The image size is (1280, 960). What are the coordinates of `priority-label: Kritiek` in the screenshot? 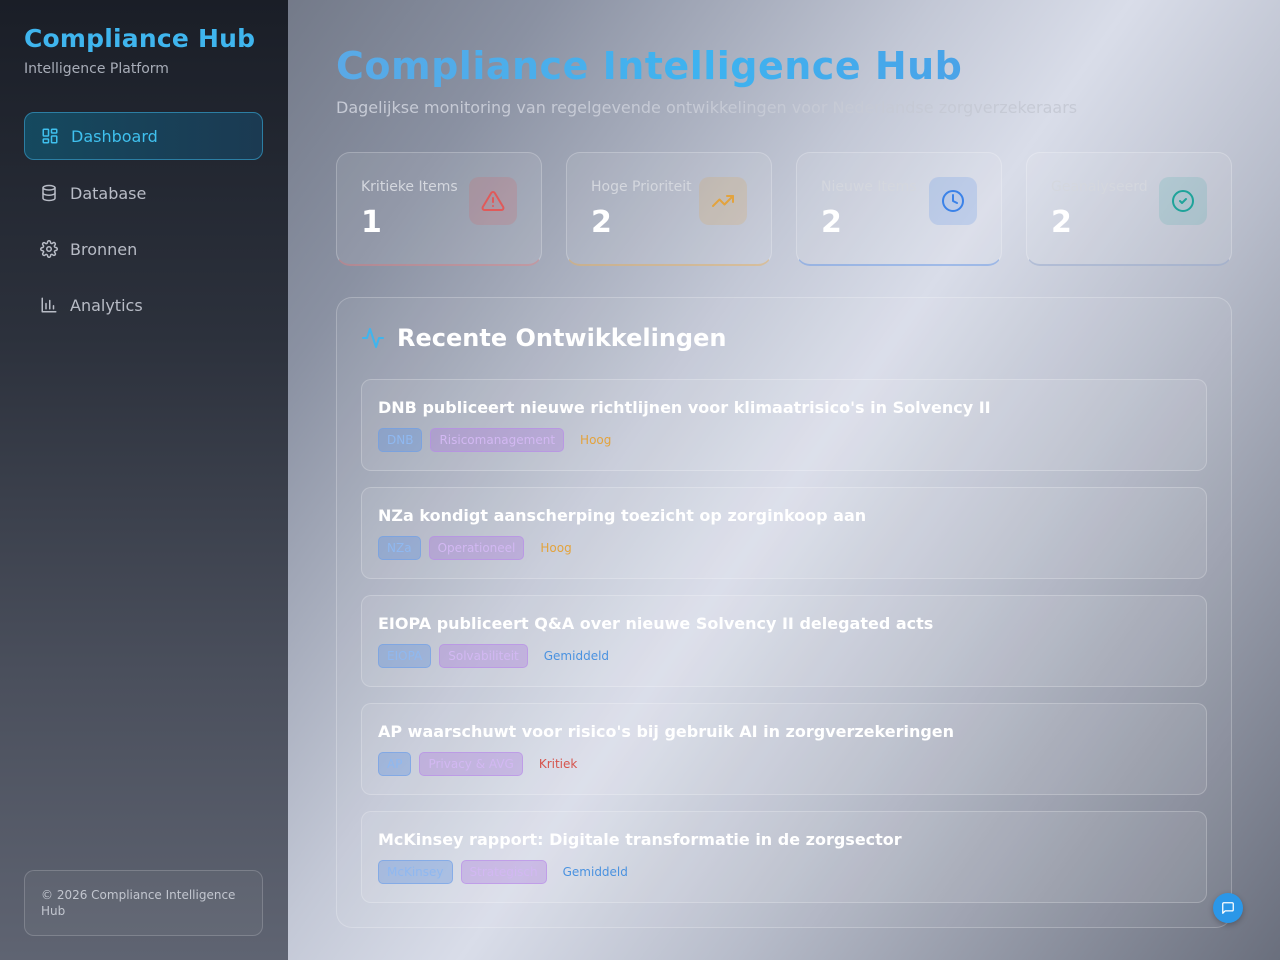 It's located at (558, 764).